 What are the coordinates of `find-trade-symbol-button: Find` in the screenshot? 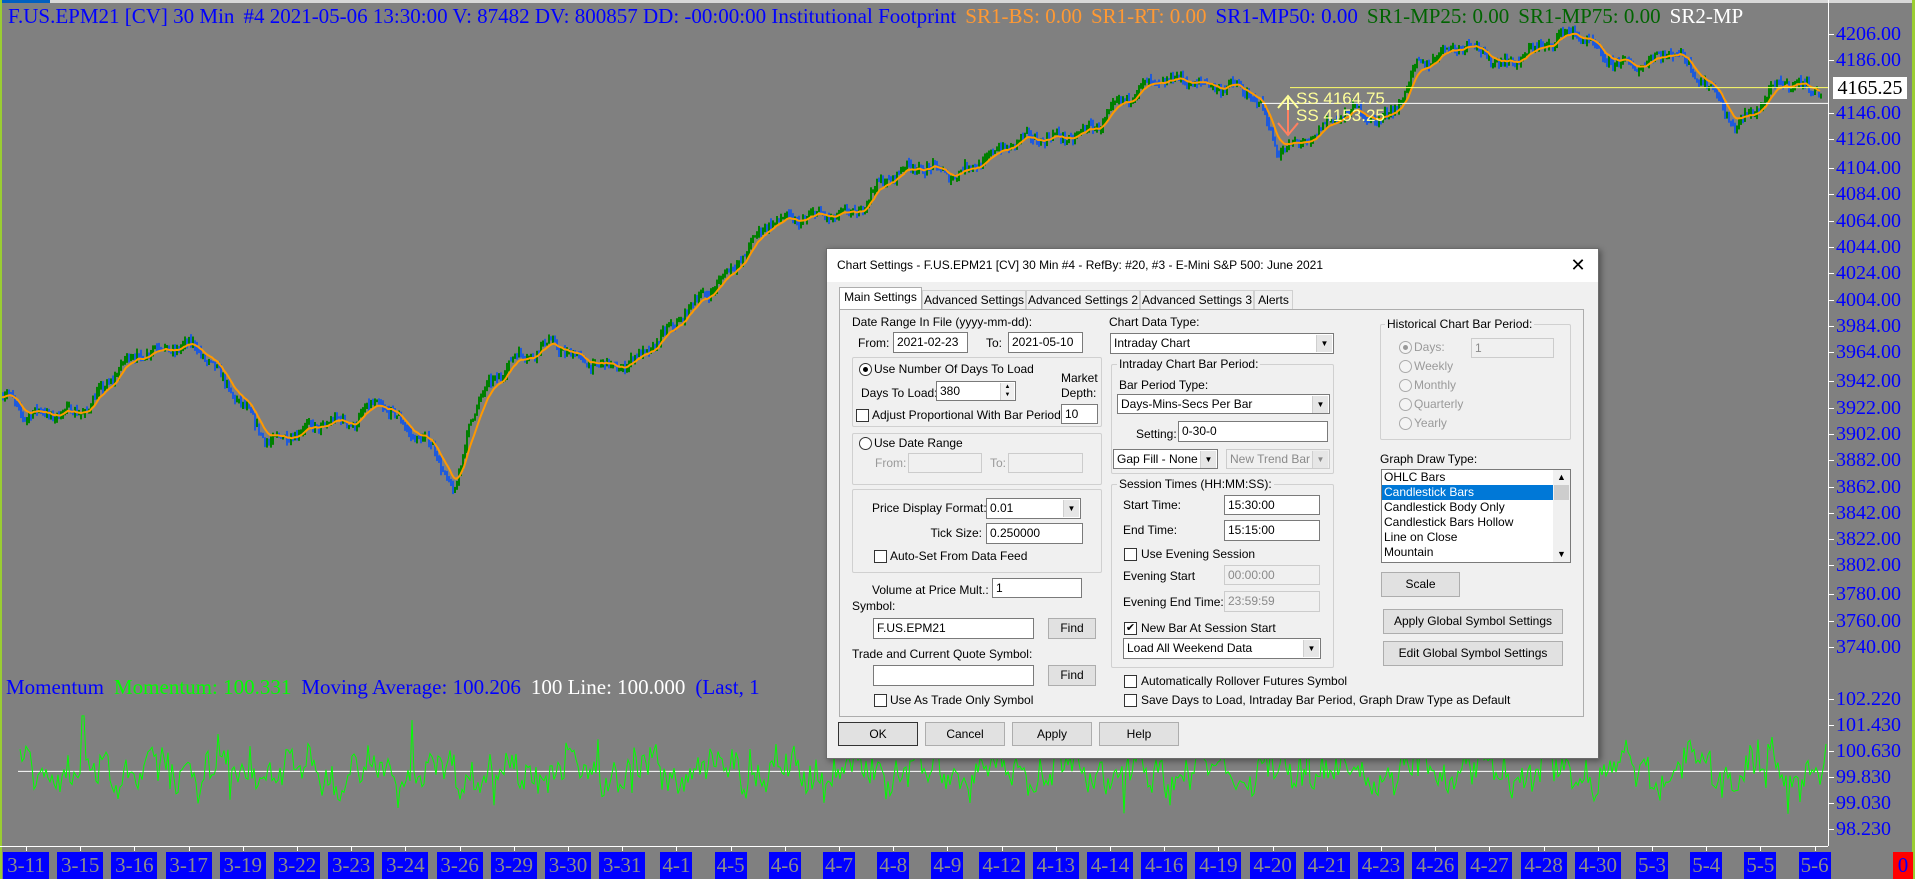 It's located at (1072, 675).